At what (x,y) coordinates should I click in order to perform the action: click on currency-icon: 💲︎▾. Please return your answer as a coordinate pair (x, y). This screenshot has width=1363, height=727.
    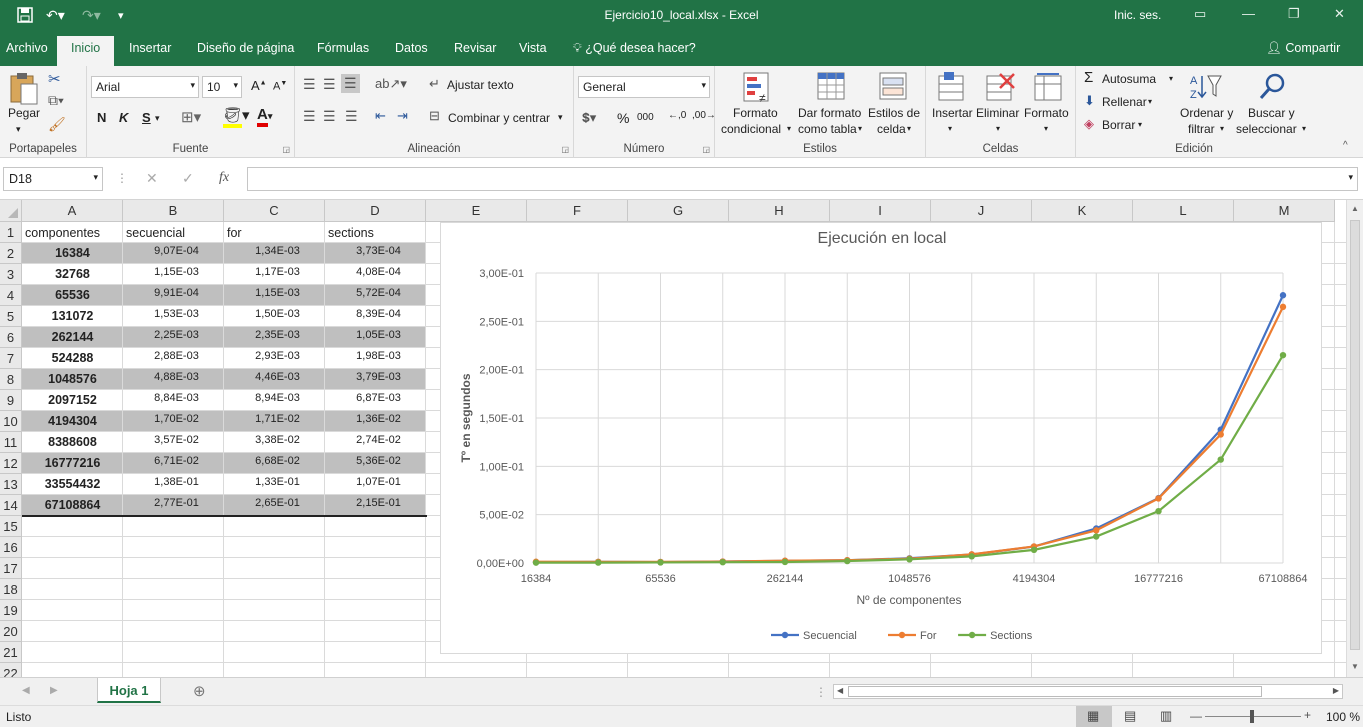
    Looking at the image, I should click on (589, 118).